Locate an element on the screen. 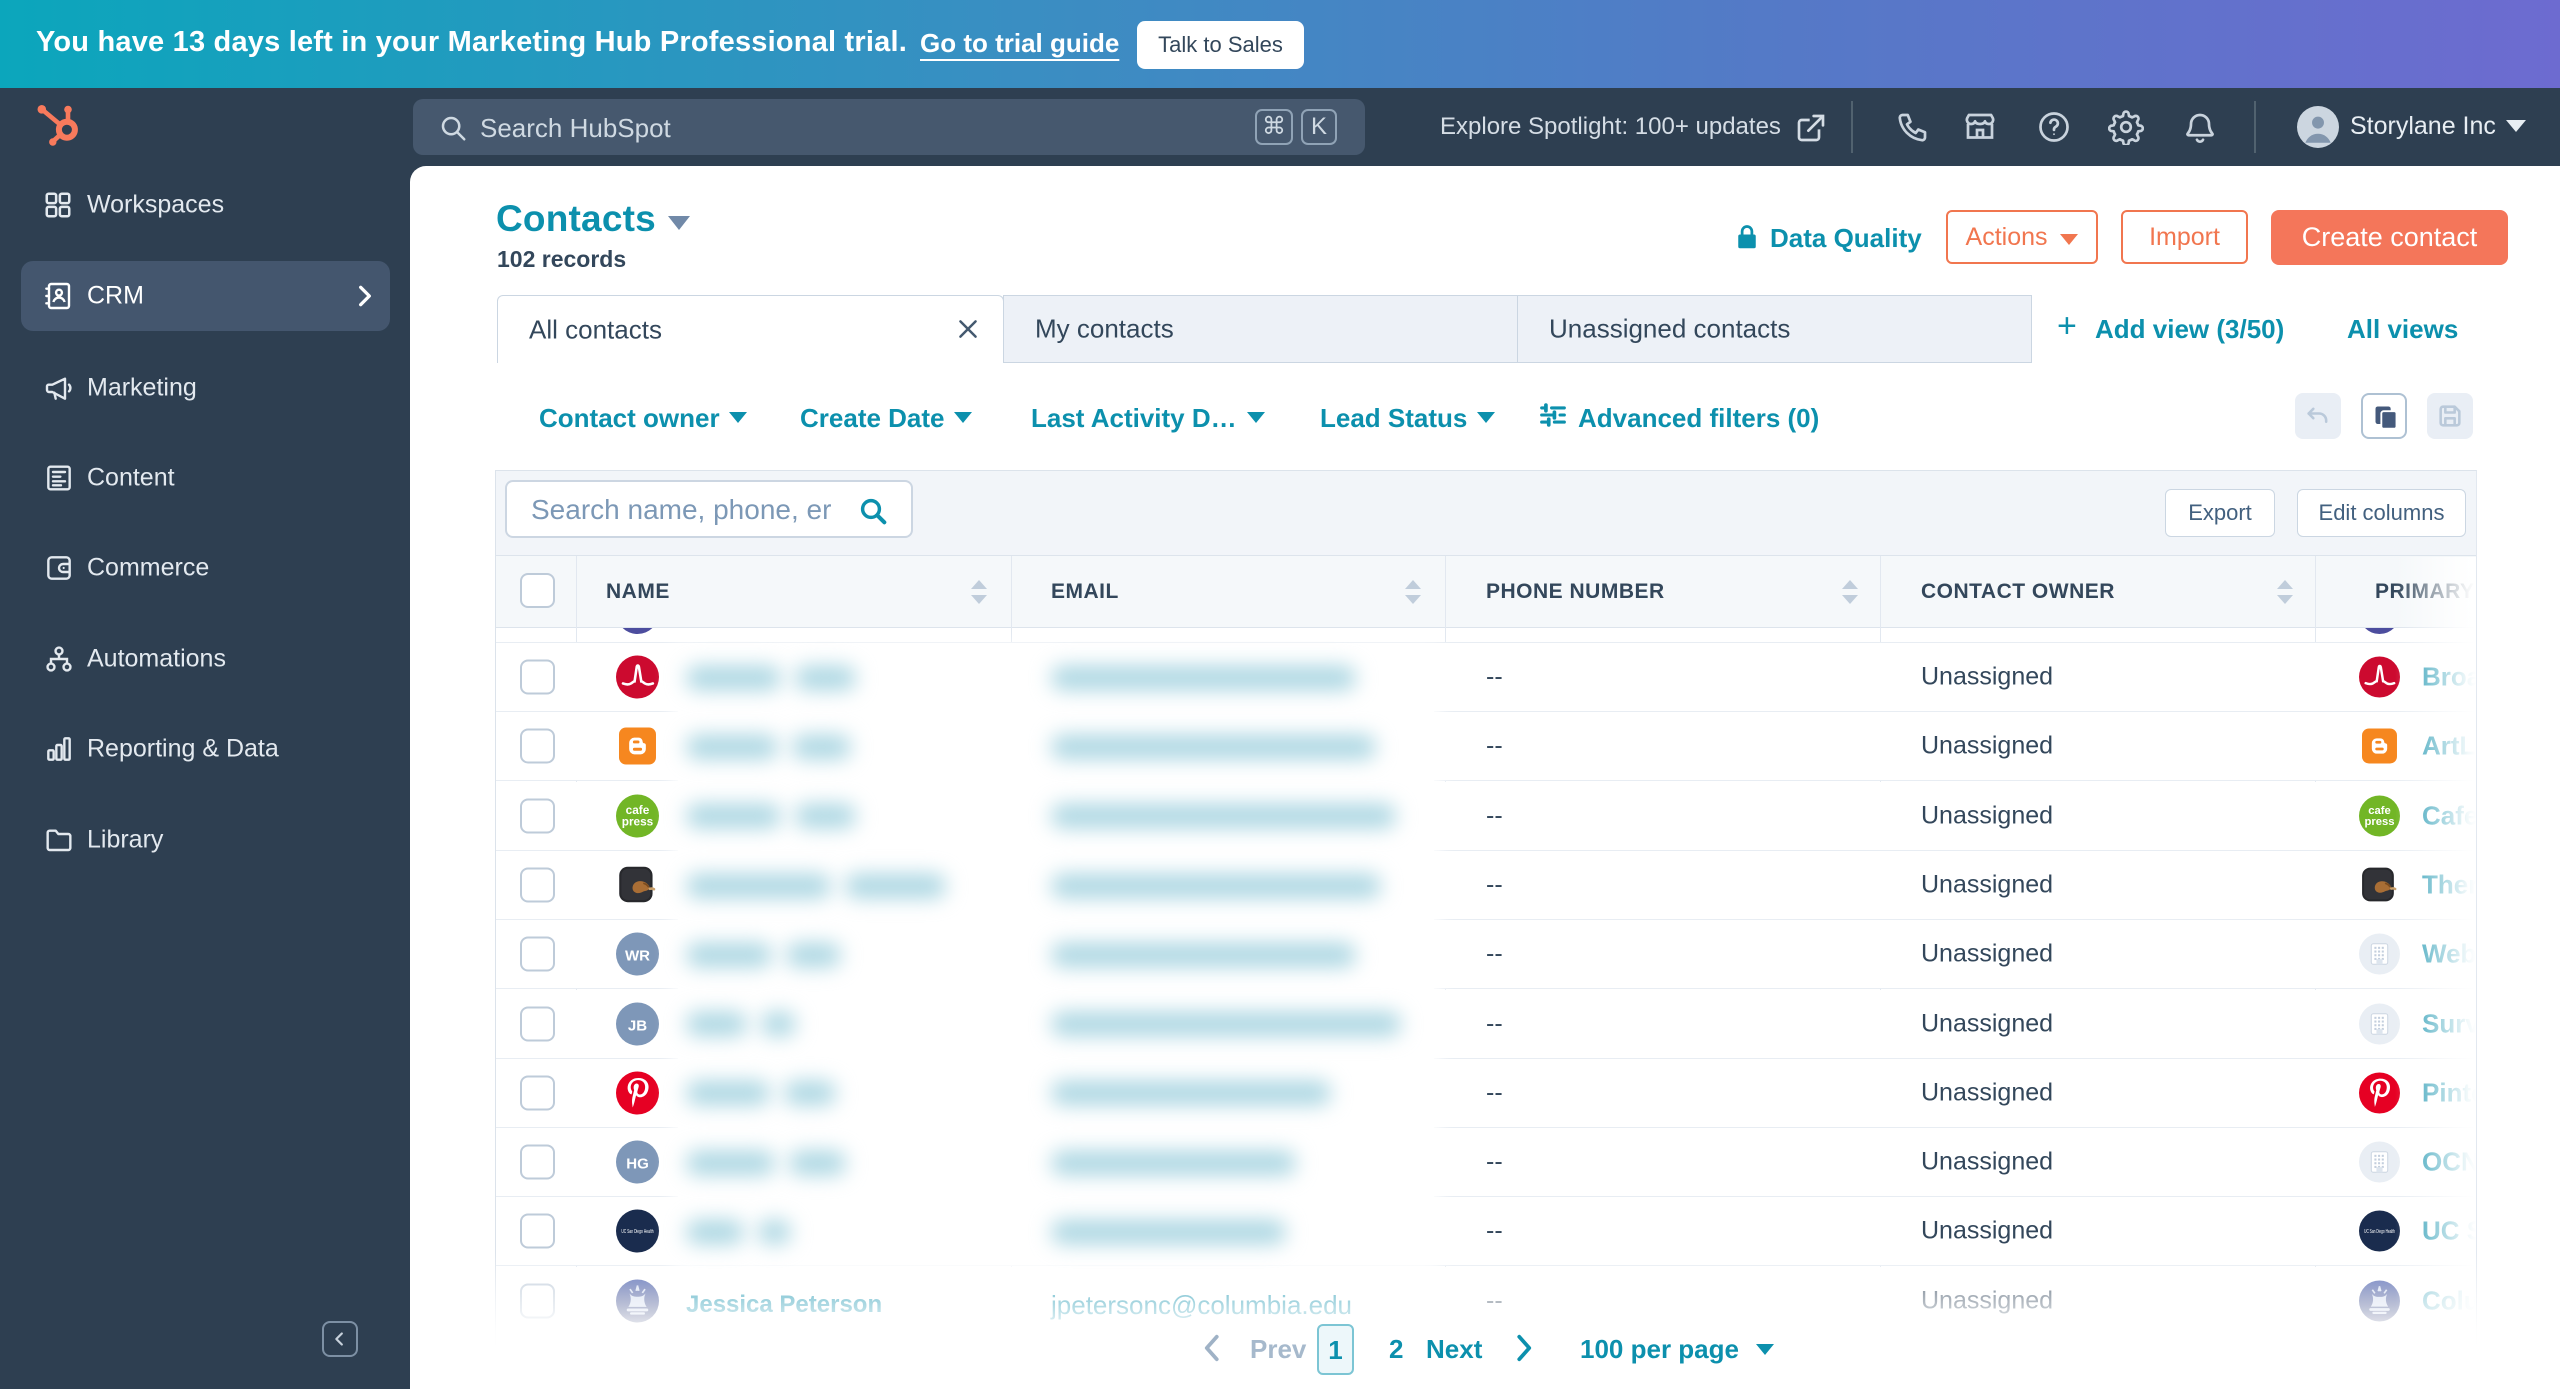 Image resolution: width=2560 pixels, height=1389 pixels. svg-text: WR is located at coordinates (637, 956).